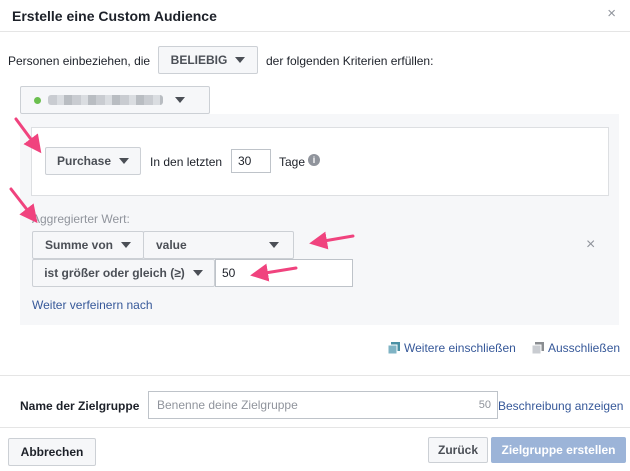 This screenshot has height=471, width=630. Describe the element at coordinates (274, 272) in the screenshot. I see `arrow-to-threshold` at that location.